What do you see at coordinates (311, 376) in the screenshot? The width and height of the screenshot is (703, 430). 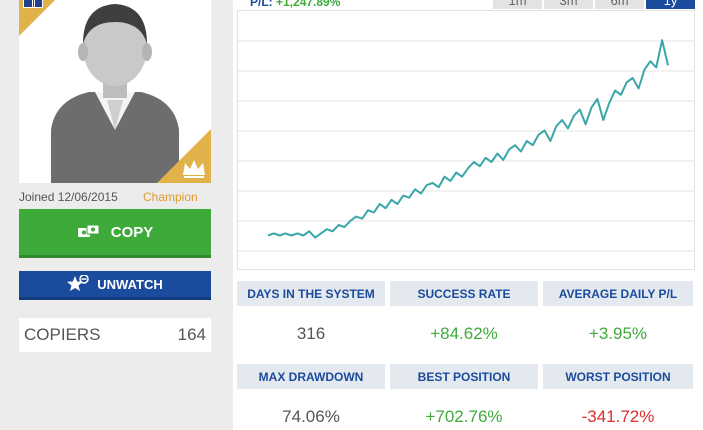 I see `stat-drawdown-label: MAX DRAWDOWN` at bounding box center [311, 376].